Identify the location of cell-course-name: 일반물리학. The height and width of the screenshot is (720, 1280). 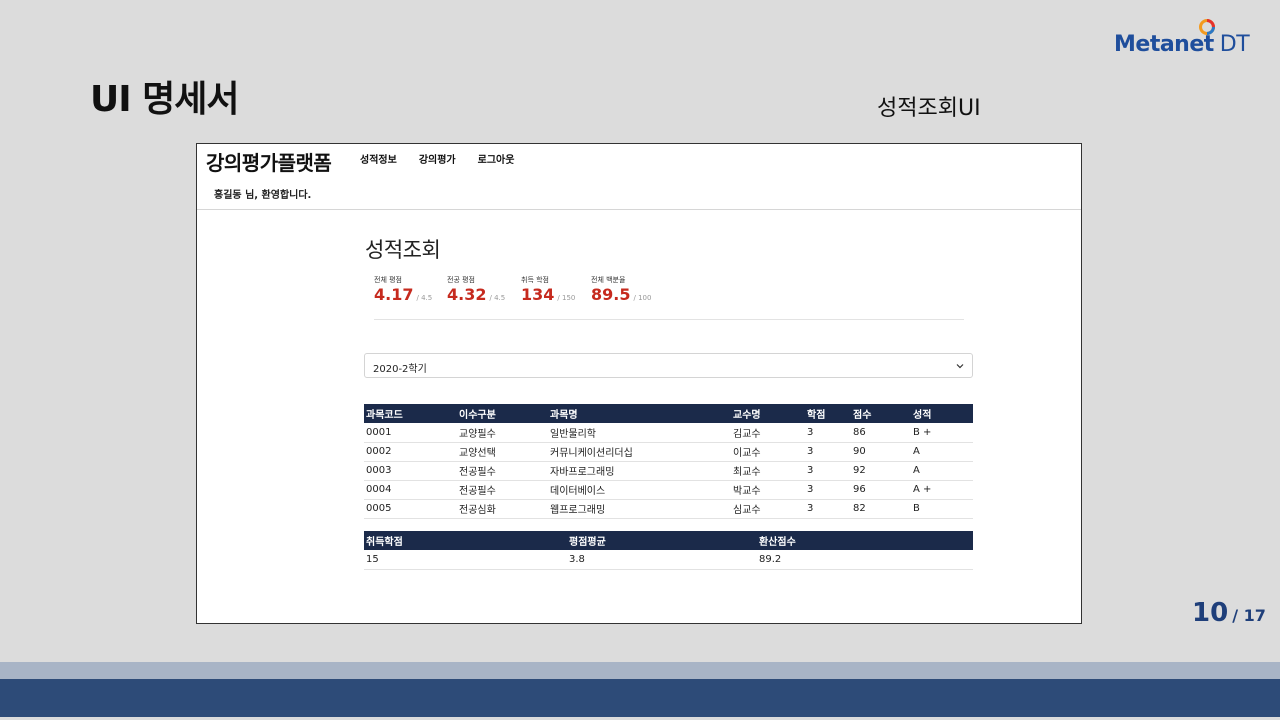
(639, 433).